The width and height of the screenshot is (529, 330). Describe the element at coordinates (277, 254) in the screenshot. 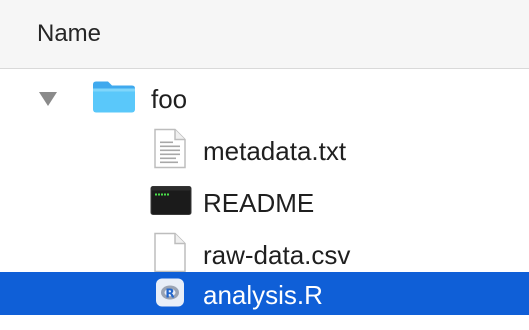

I see `item-name: raw-data.csv` at that location.